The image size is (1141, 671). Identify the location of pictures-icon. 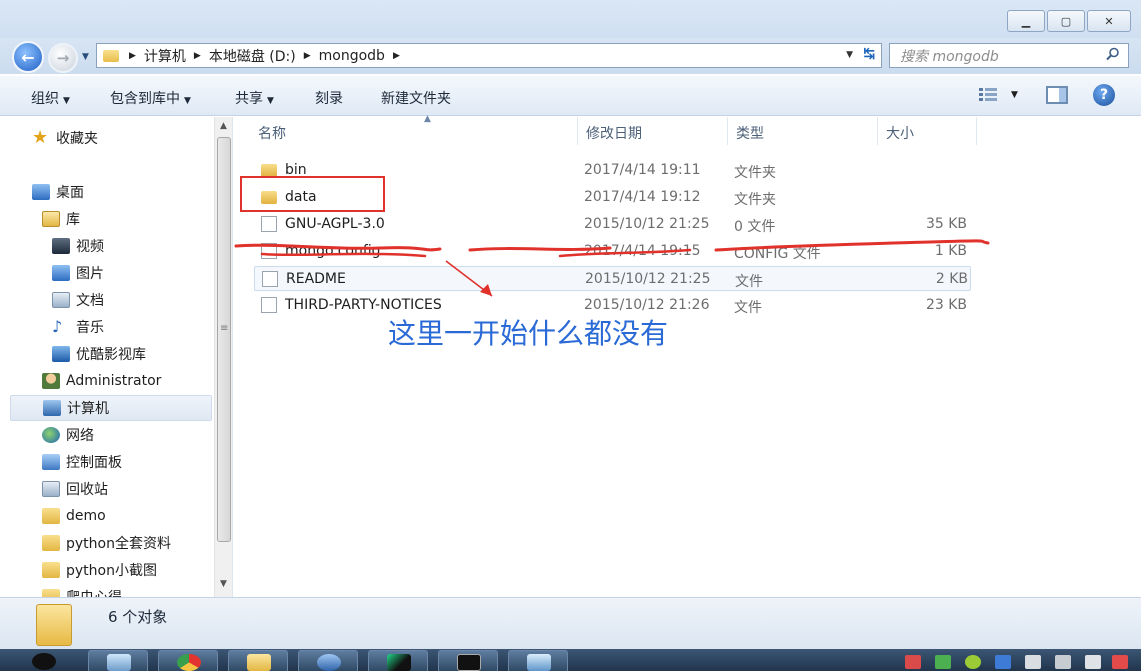
(61, 273).